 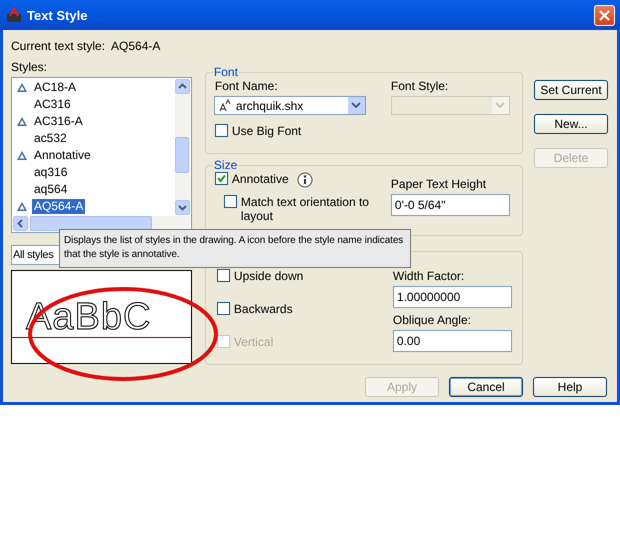 I want to click on checkbox-label: Vertical, so click(x=254, y=342).